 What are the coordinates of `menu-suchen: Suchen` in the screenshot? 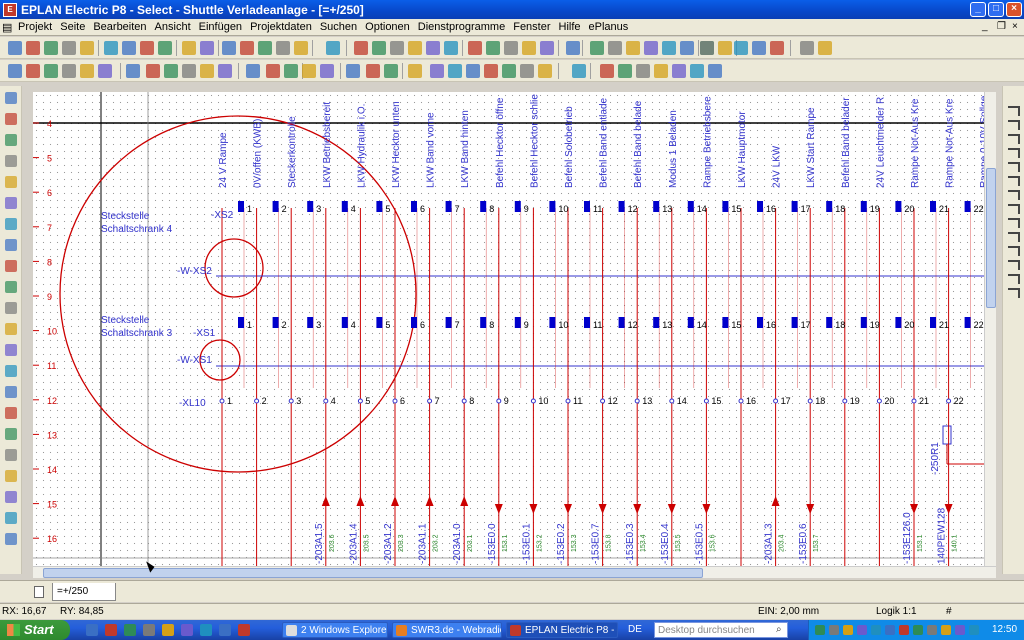 It's located at (338, 27).